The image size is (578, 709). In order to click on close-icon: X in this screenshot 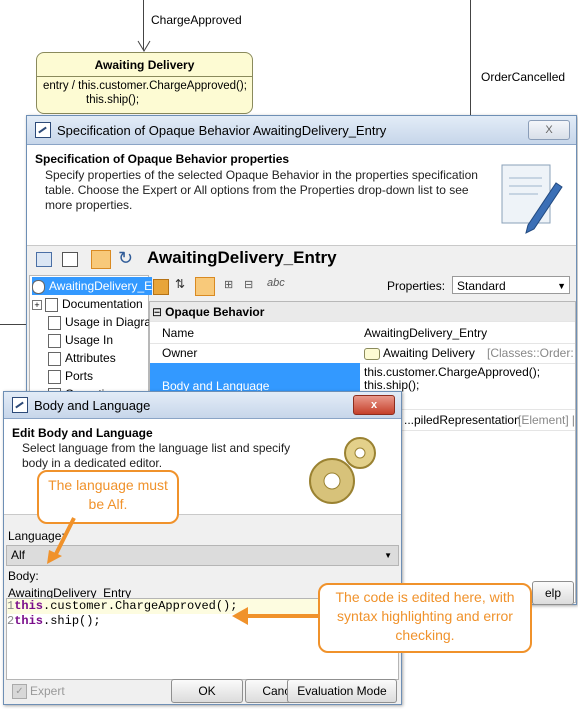, I will do `click(549, 130)`.